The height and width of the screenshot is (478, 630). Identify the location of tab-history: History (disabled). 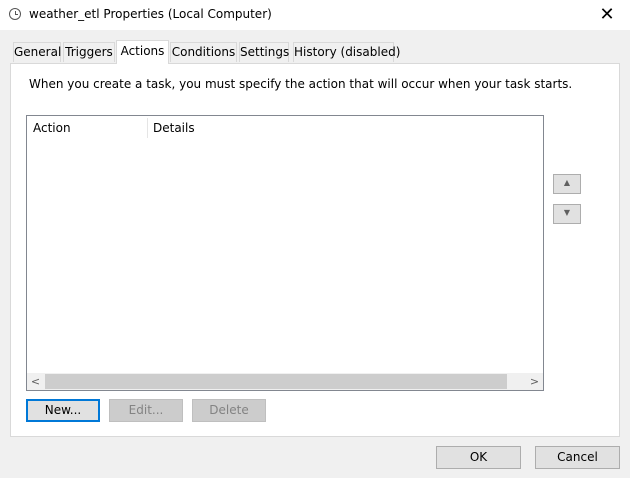
(346, 52).